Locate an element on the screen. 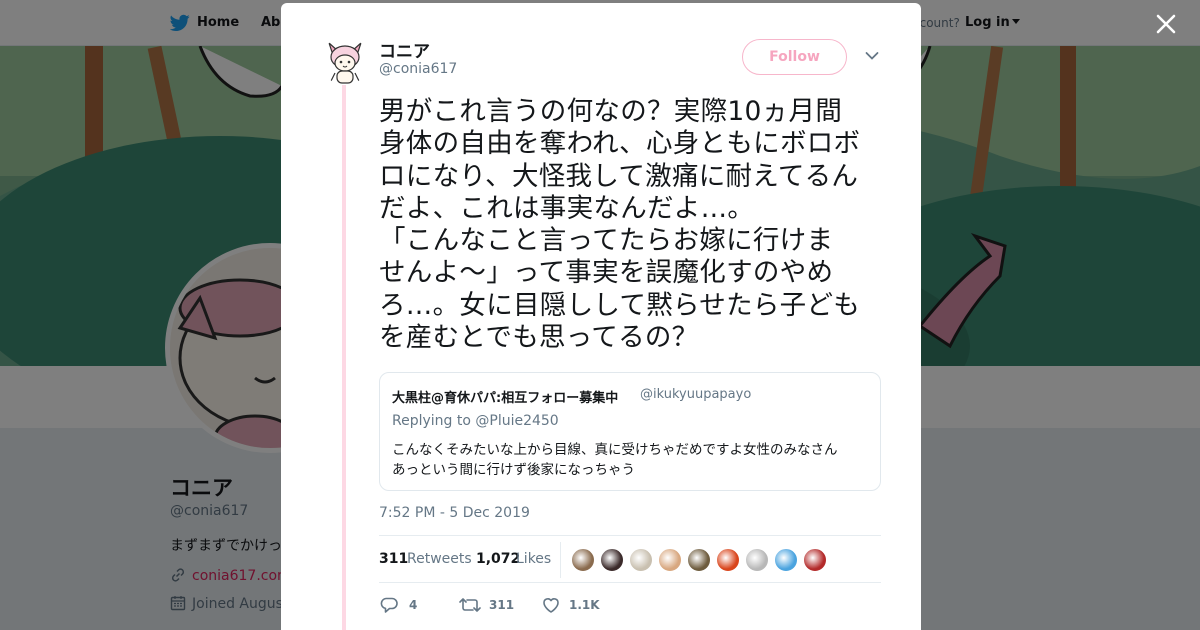  retweets-label: Retweets is located at coordinates (439, 559).